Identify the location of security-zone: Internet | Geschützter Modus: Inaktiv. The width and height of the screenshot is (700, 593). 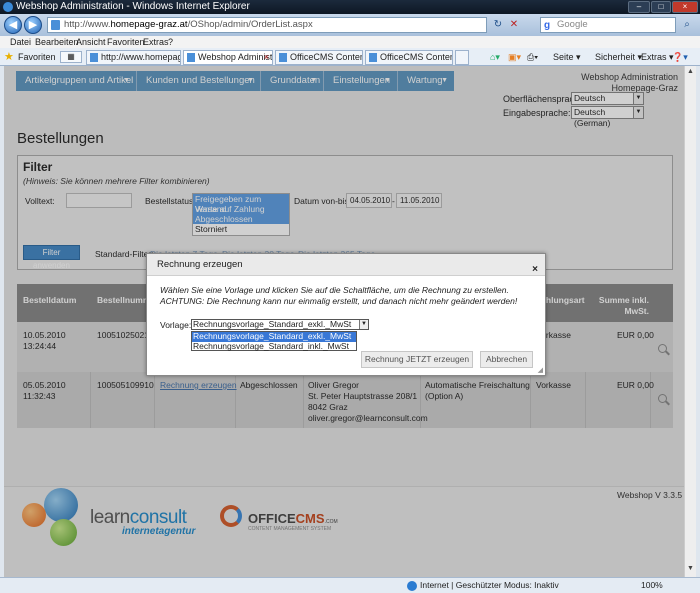
(489, 585).